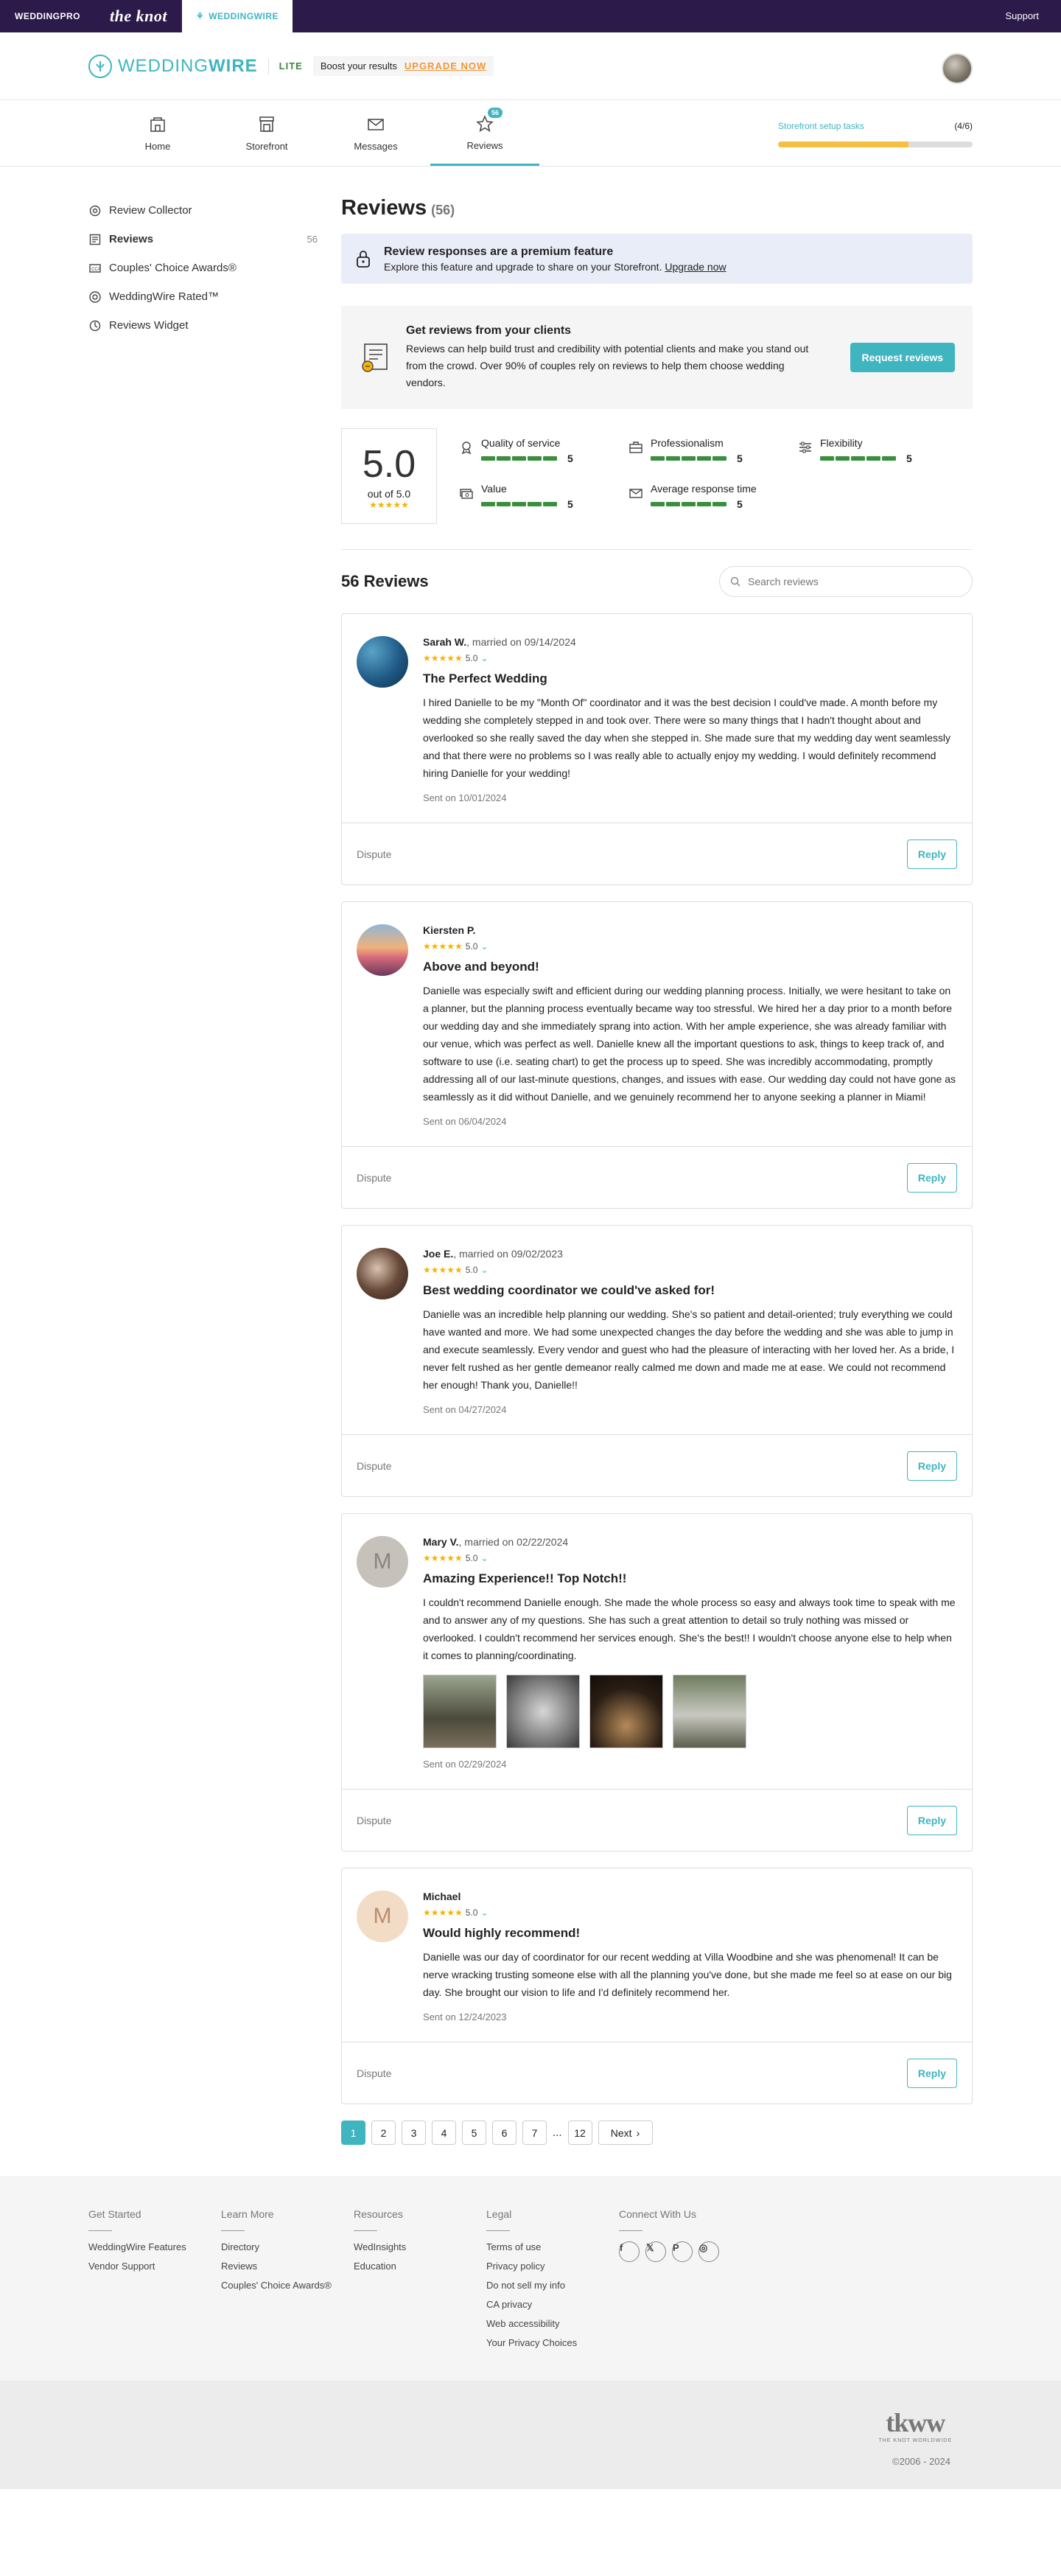 Image resolution: width=1061 pixels, height=2576 pixels. What do you see at coordinates (465, 1409) in the screenshot?
I see `review-sent-date: Sent on 04/27/2024` at bounding box center [465, 1409].